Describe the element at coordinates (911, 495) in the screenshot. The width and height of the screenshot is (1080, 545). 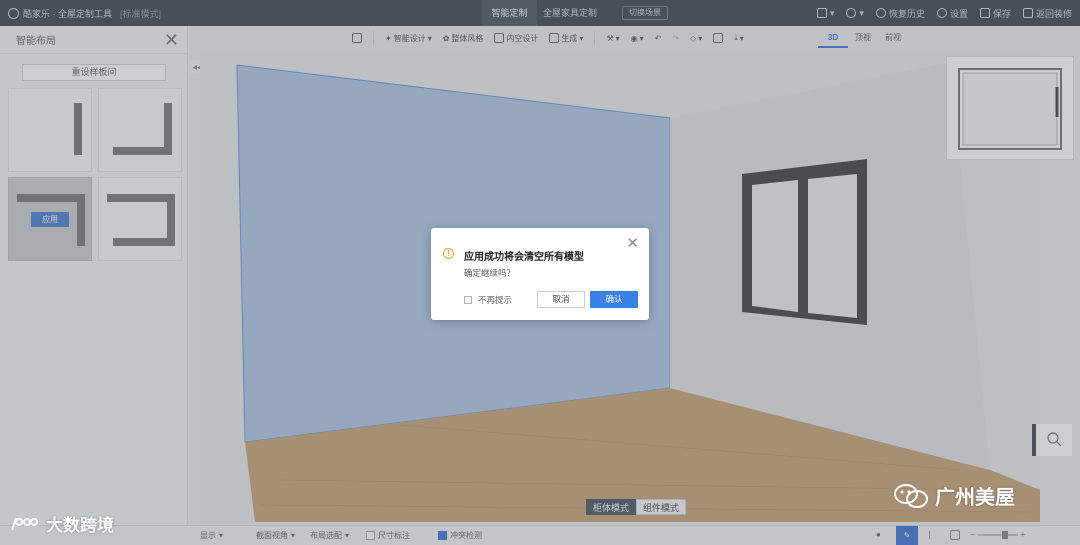
I see `wechat-icon` at that location.